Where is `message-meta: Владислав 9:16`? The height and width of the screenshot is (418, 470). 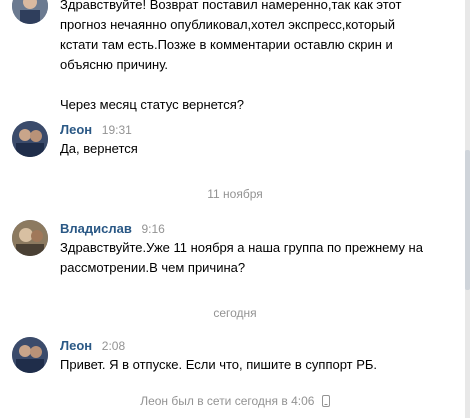
message-meta: Владислав 9:16 is located at coordinates (259, 229).